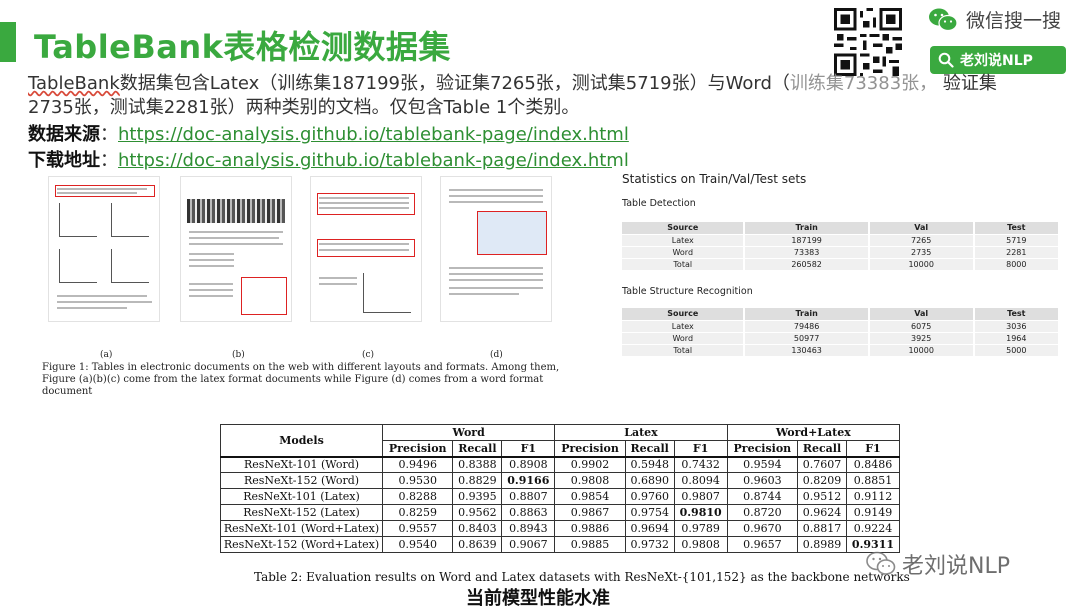 The image size is (1080, 606). I want to click on metric-value-cell: 0.9562, so click(477, 512).